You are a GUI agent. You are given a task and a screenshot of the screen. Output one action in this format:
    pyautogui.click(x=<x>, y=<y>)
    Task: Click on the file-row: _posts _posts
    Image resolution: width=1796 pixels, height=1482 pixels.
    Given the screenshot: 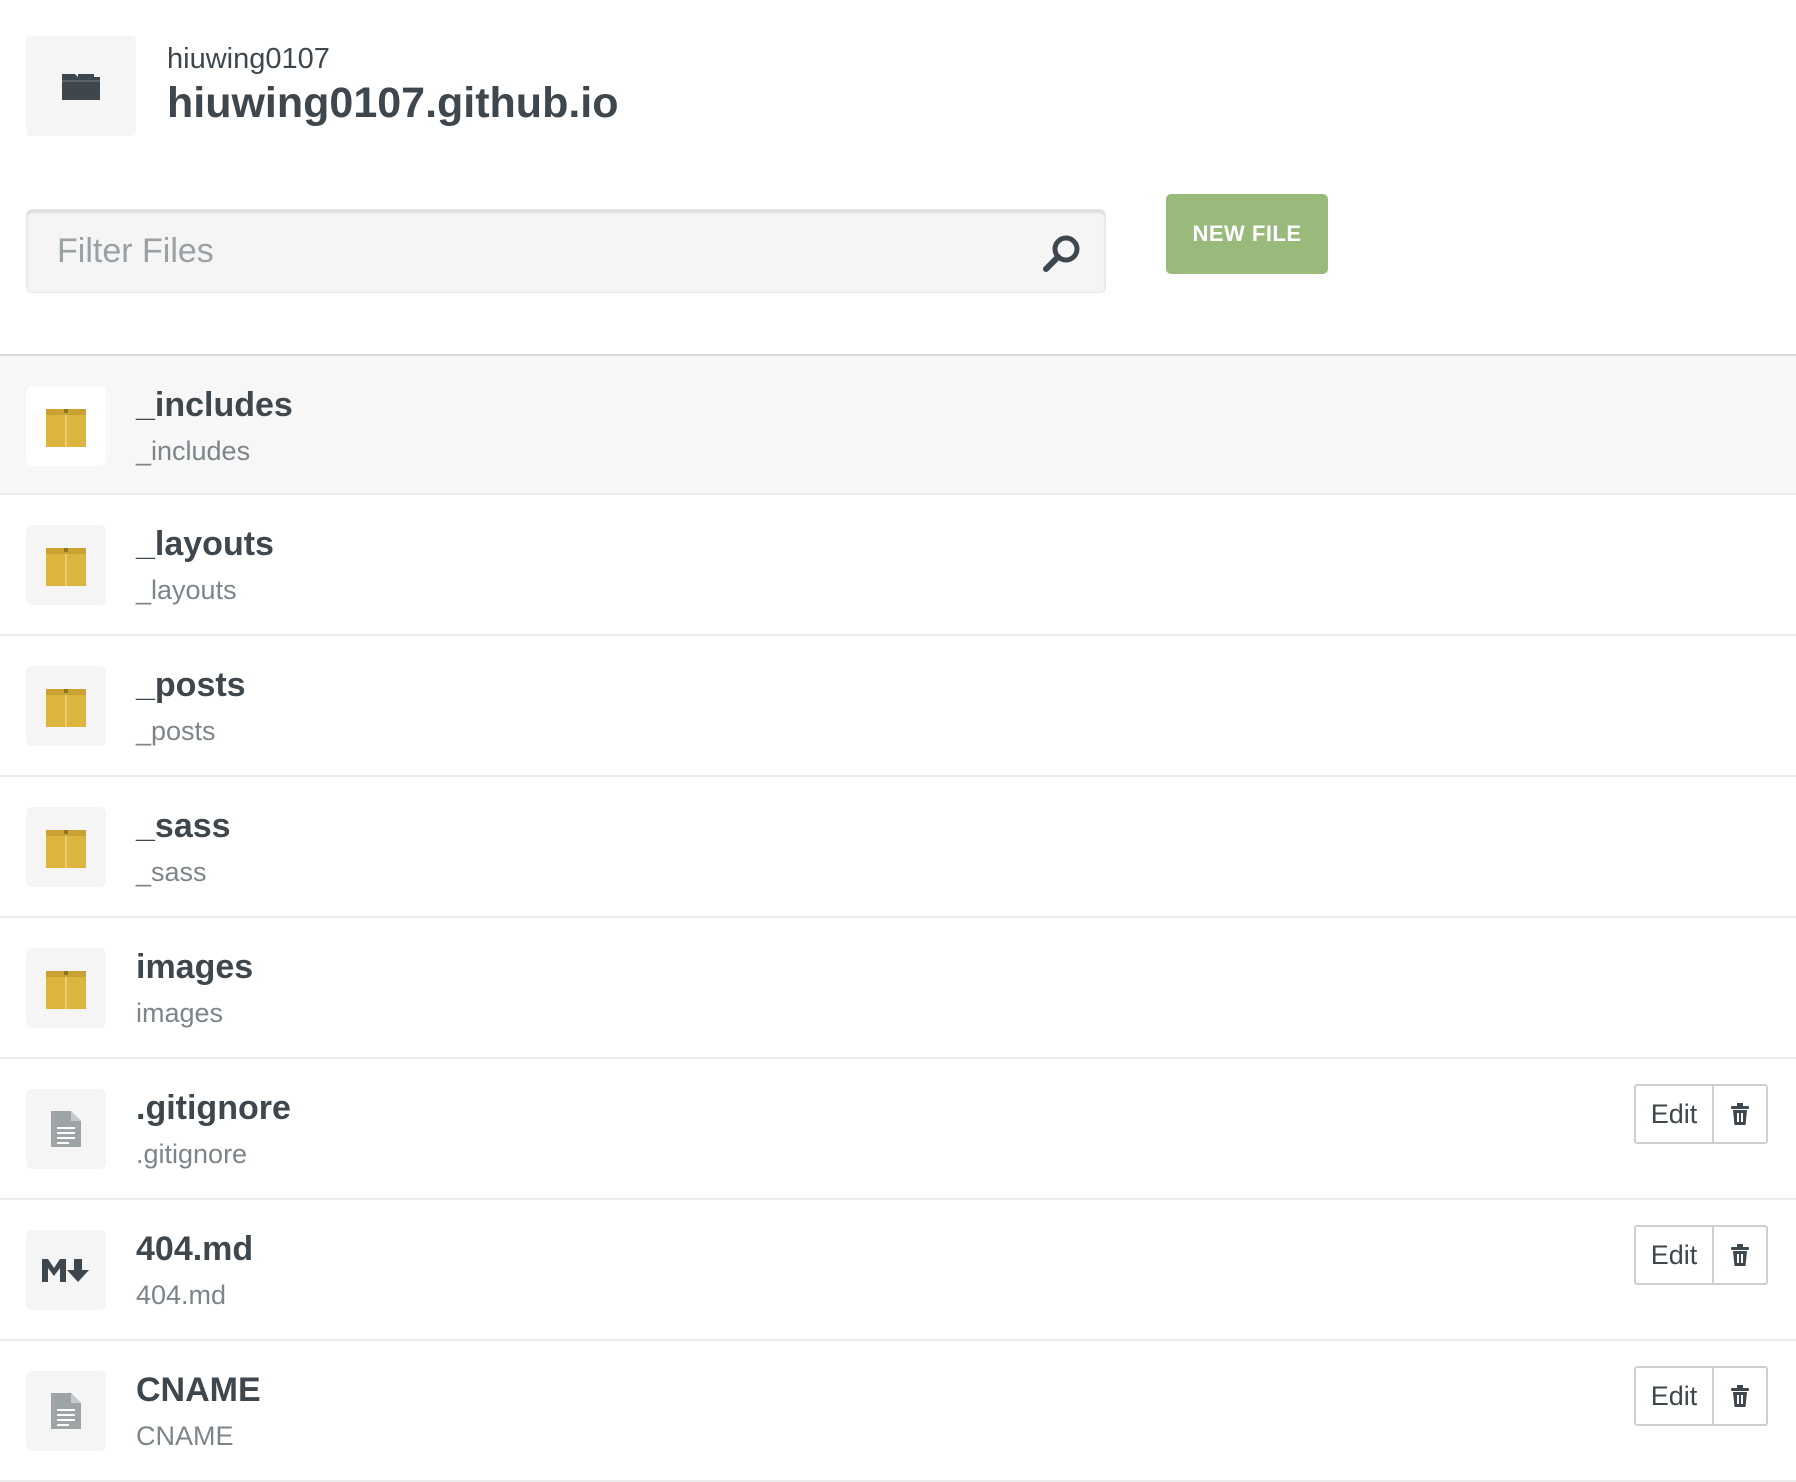 What is the action you would take?
    pyautogui.click(x=898, y=706)
    